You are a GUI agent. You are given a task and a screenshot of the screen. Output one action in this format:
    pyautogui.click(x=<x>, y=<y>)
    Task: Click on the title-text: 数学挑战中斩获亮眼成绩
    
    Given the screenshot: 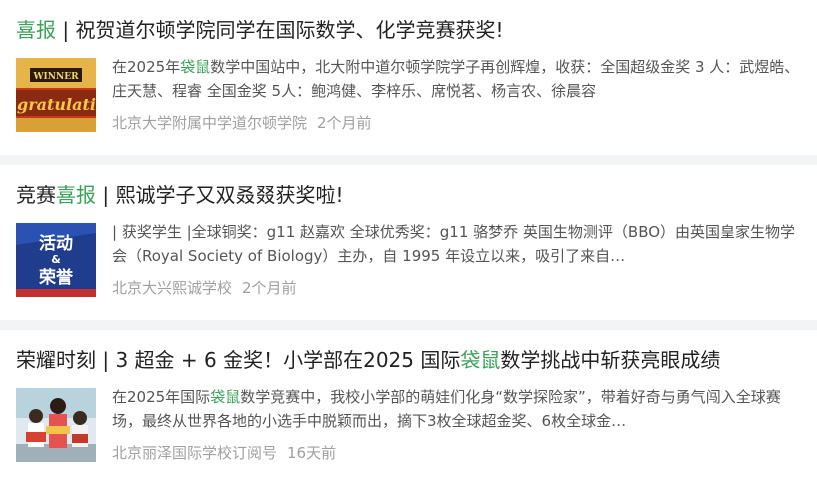 What is the action you would take?
    pyautogui.click(x=610, y=360)
    